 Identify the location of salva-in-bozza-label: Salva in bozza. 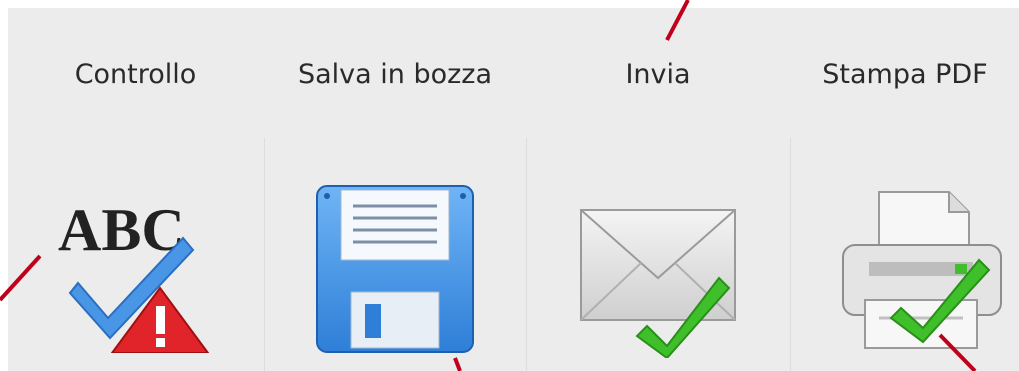
(395, 74).